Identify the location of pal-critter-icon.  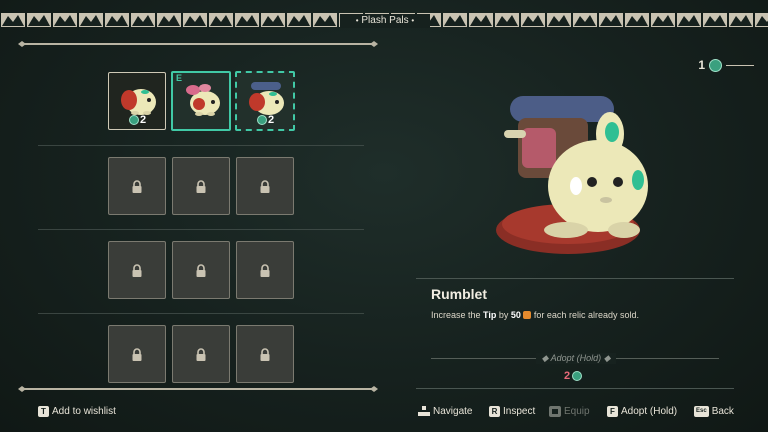
(203, 100).